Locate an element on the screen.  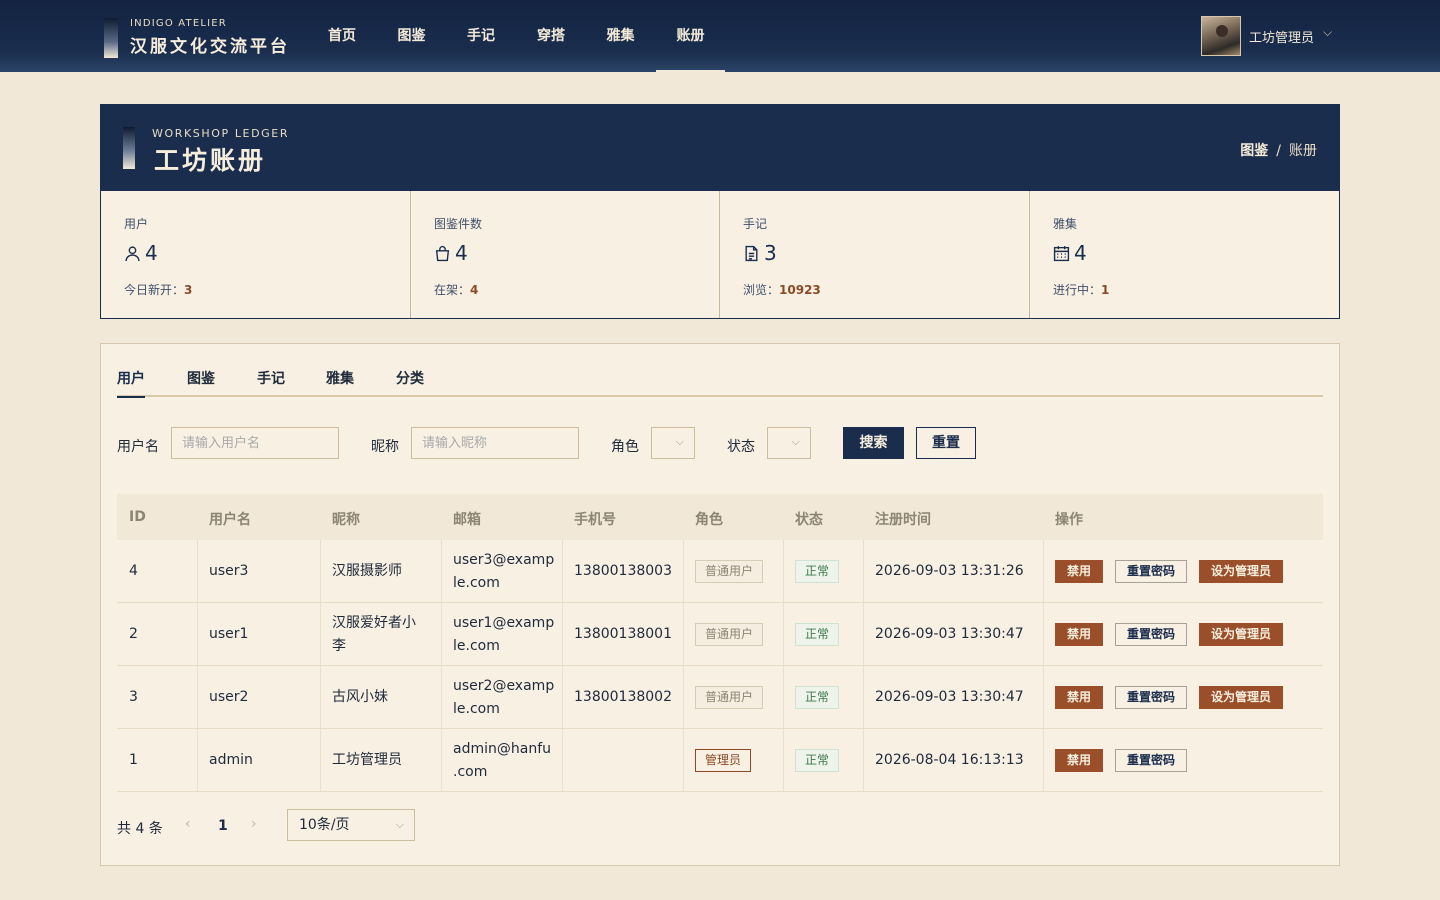
tab-notes: 手记 is located at coordinates (271, 378).